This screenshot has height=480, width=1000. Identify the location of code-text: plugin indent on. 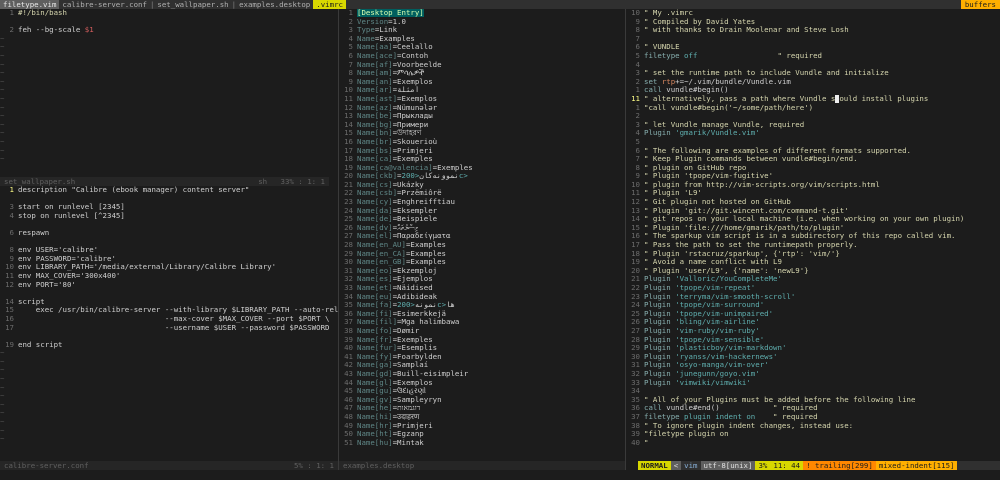
(720, 416).